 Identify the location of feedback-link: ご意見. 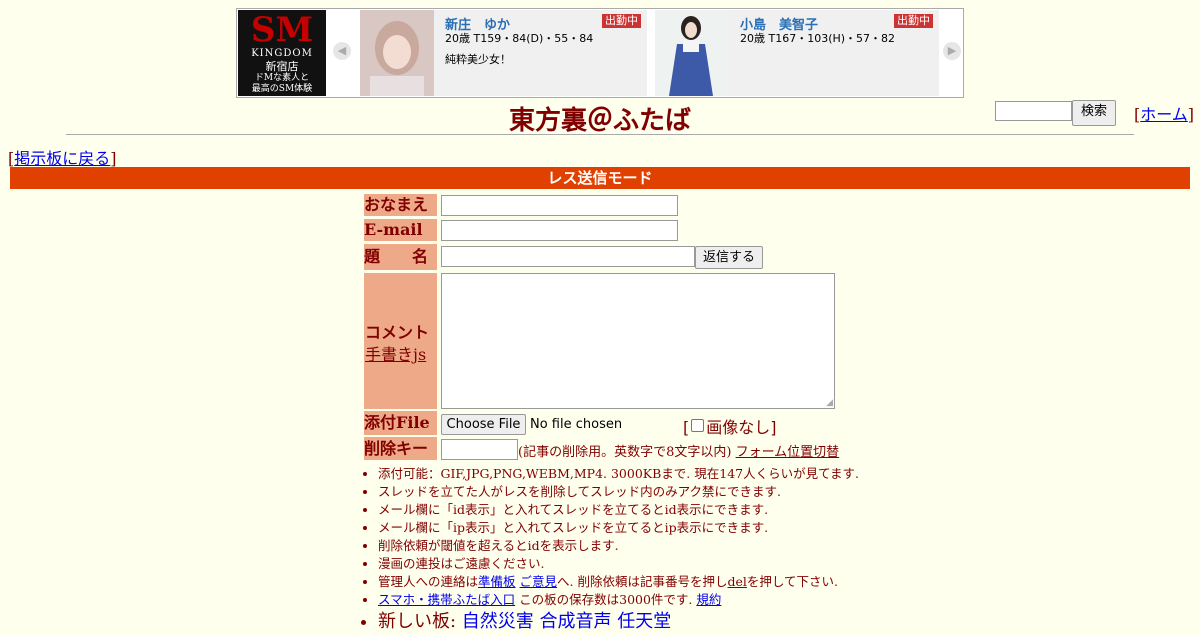
(539, 581).